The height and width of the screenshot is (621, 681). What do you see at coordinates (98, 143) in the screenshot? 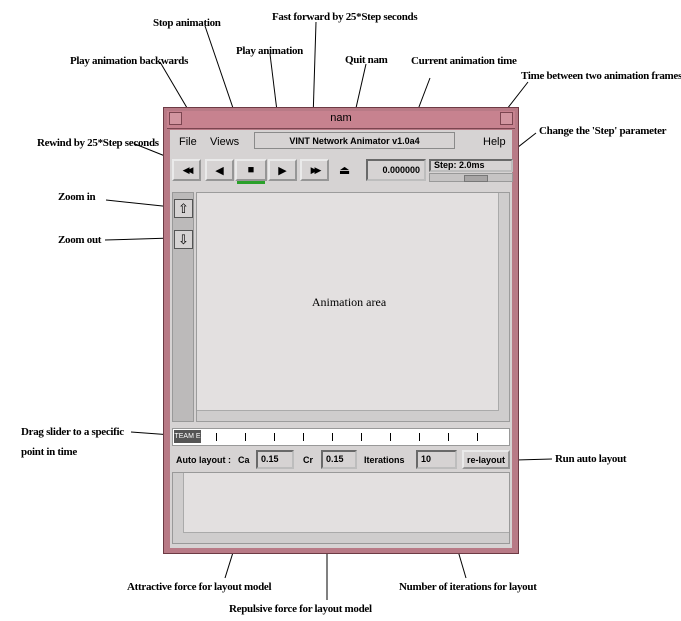
I see `annotation-rewind: Rewind by 25*Step seconds` at bounding box center [98, 143].